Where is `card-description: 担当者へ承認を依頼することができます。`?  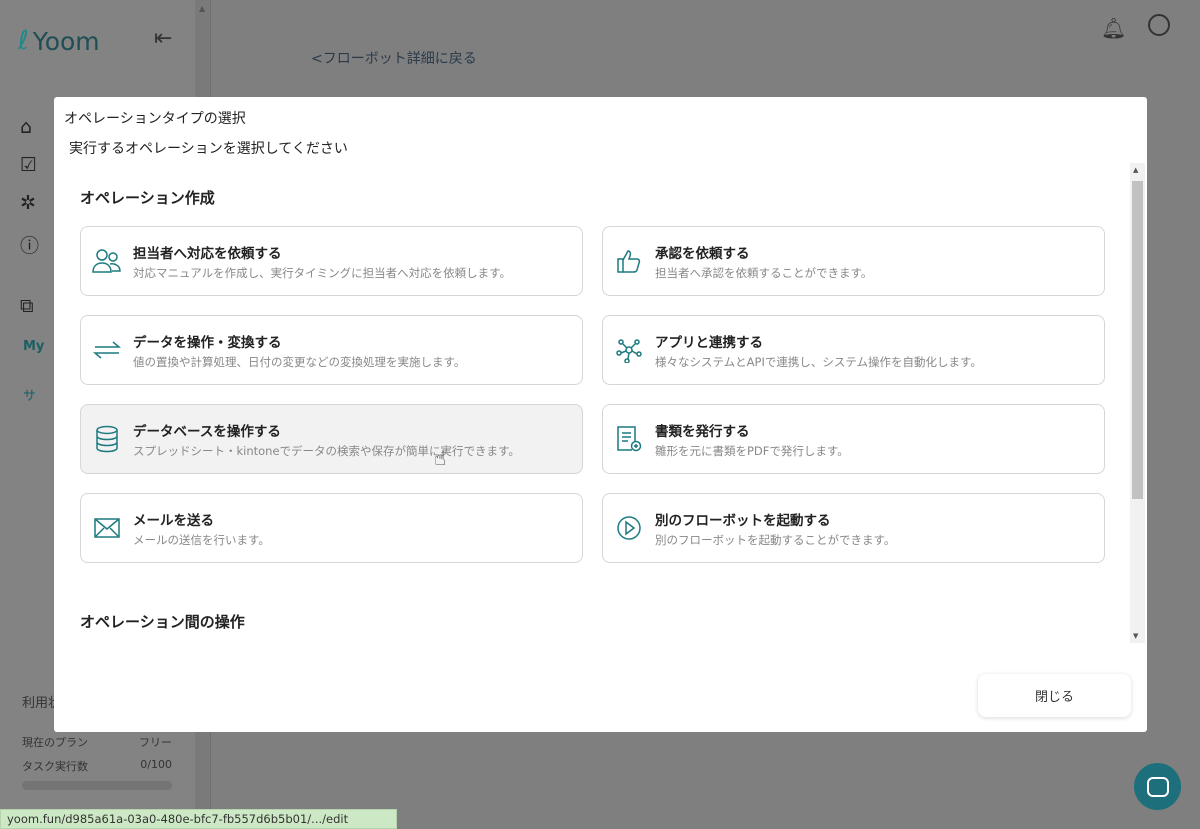 card-description: 担当者へ承認を依頼することができます。 is located at coordinates (764, 272).